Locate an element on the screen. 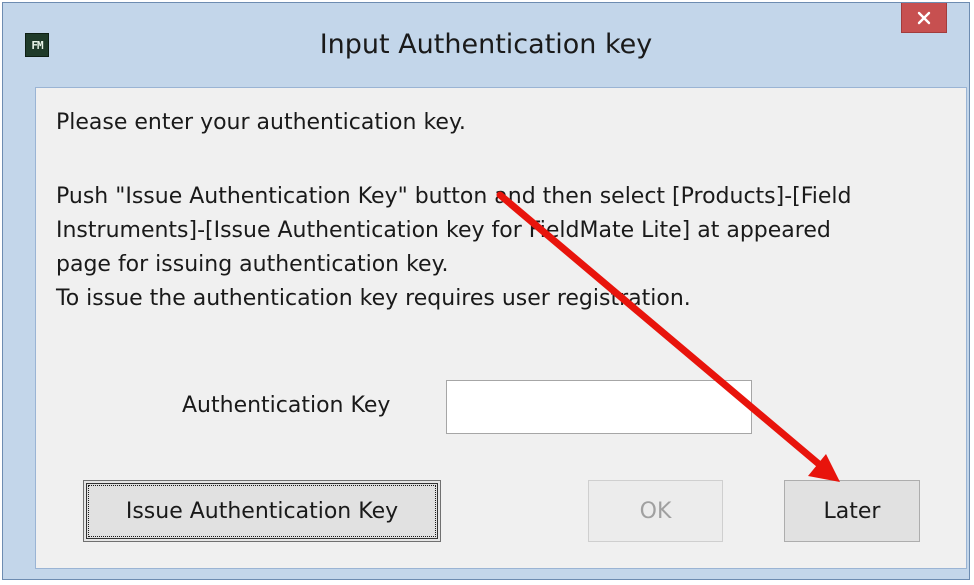  intro-text: Please enter your authentication key. is located at coordinates (261, 122).